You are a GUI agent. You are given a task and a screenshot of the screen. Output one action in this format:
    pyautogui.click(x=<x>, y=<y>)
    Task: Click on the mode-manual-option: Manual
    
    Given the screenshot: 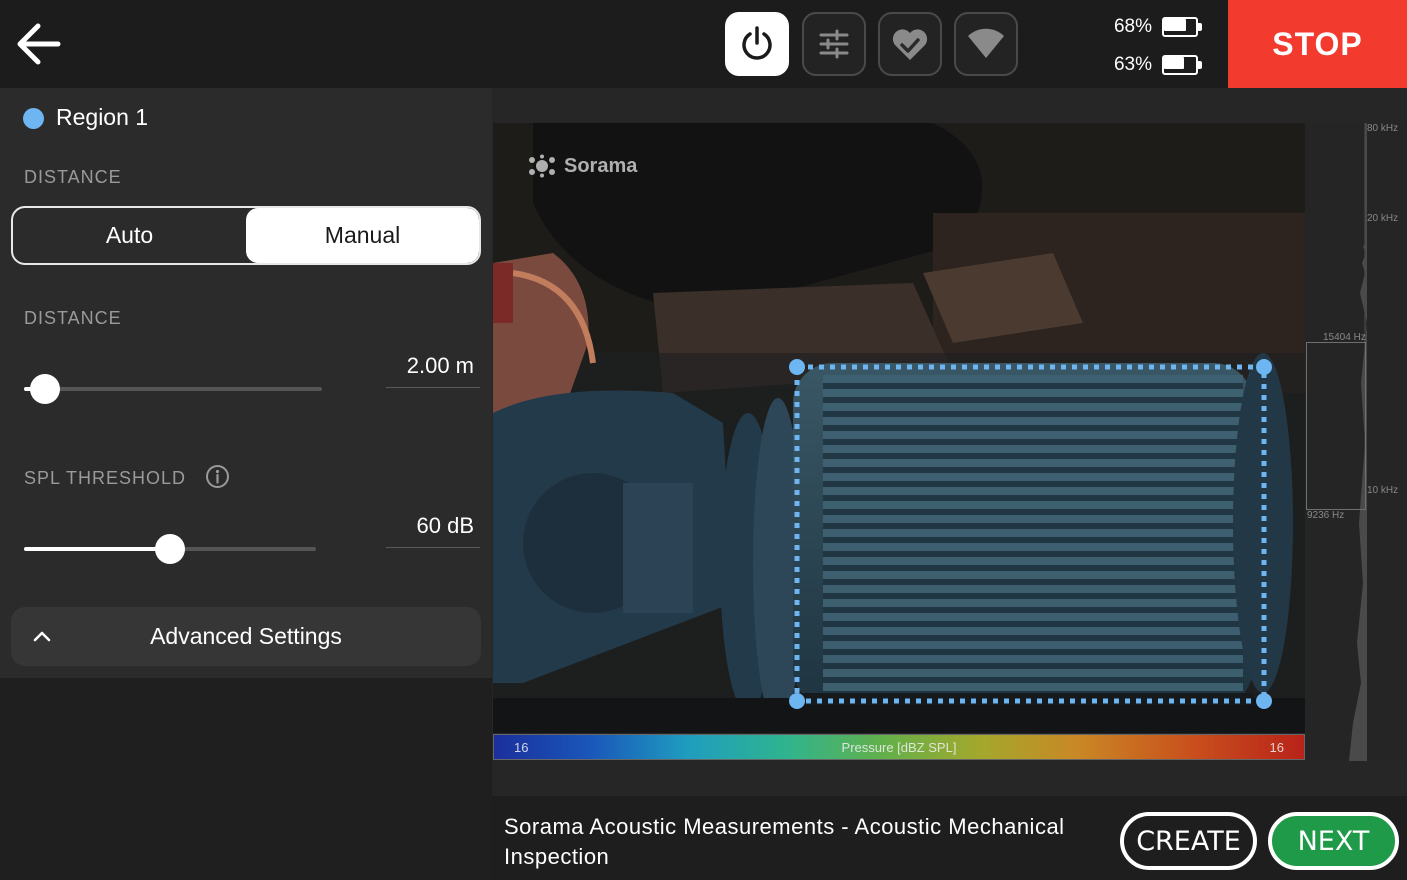 What is the action you would take?
    pyautogui.click(x=362, y=235)
    